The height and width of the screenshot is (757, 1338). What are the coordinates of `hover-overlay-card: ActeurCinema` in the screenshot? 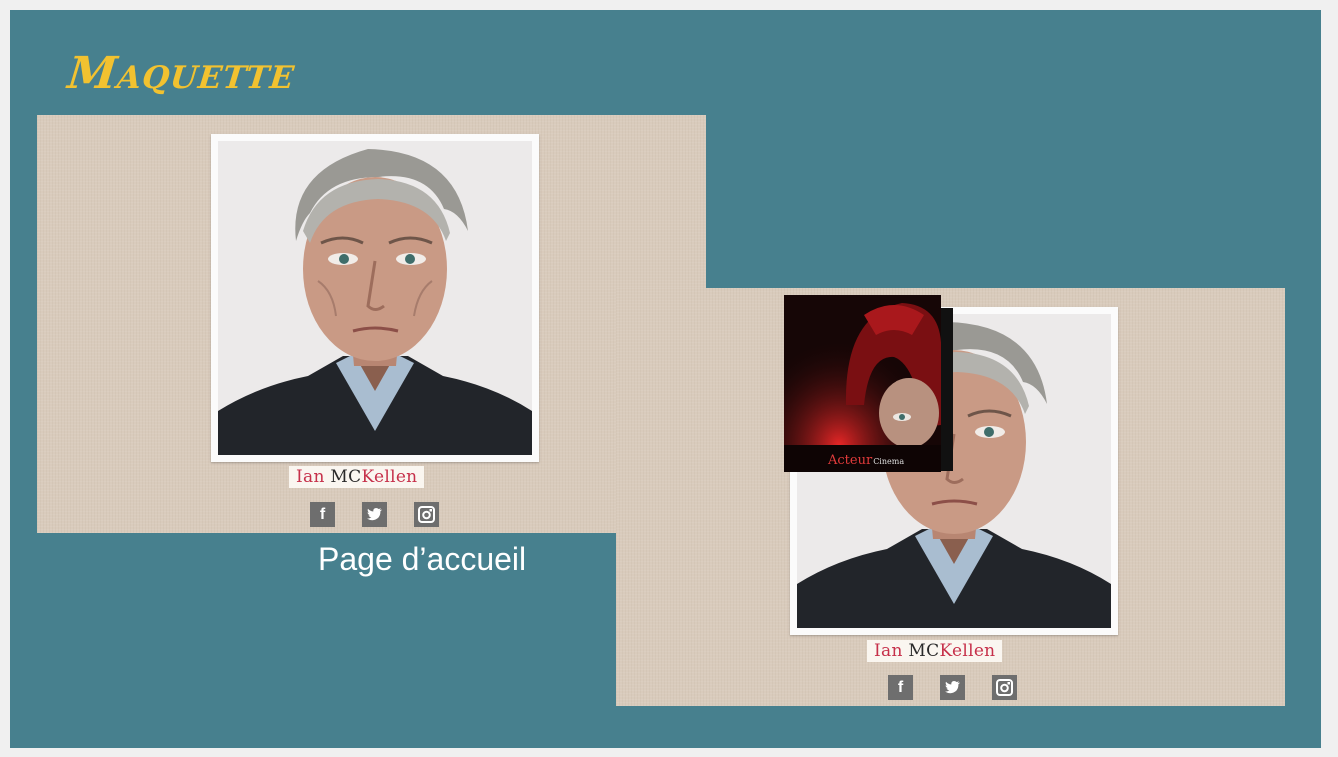 It's located at (862, 383).